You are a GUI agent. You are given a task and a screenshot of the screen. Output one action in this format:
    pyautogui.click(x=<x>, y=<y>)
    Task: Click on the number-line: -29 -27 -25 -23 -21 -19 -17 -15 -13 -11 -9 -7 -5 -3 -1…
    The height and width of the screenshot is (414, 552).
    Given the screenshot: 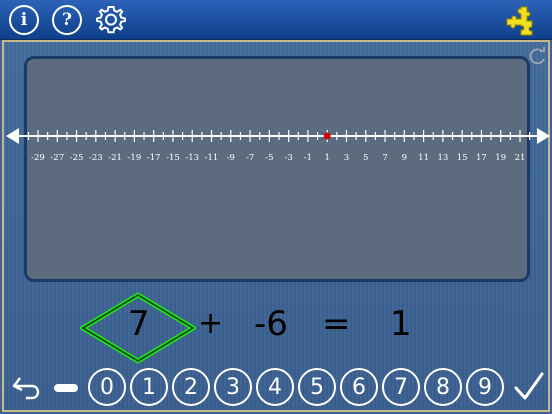 What is the action you would take?
    pyautogui.click(x=278, y=152)
    